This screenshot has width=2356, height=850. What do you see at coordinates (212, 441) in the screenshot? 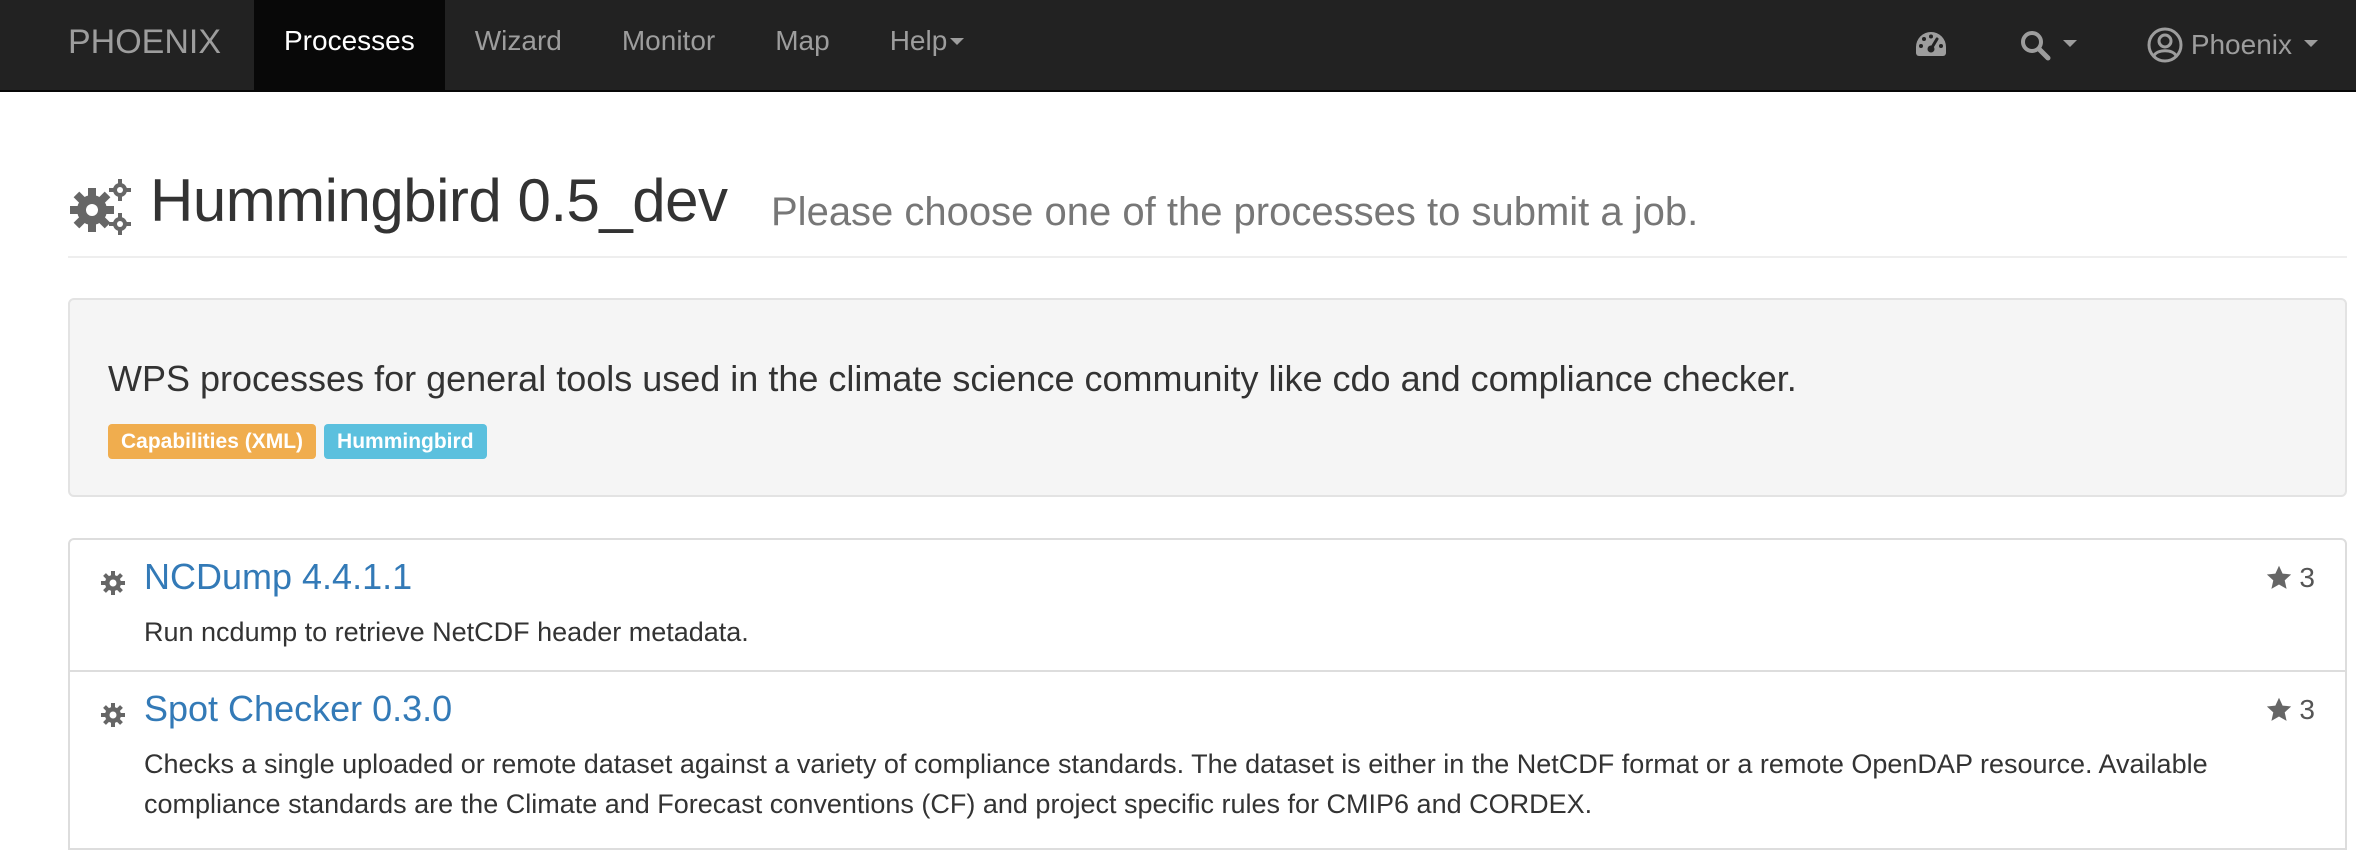
I see `capabilities-xml-link: Capabilities (XML)` at bounding box center [212, 441].